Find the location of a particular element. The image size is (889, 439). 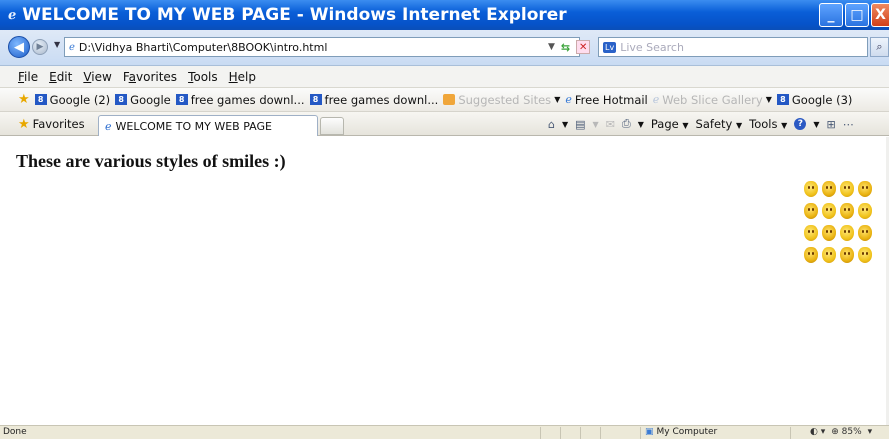

computer-icon: ▣ is located at coordinates (649, 432).